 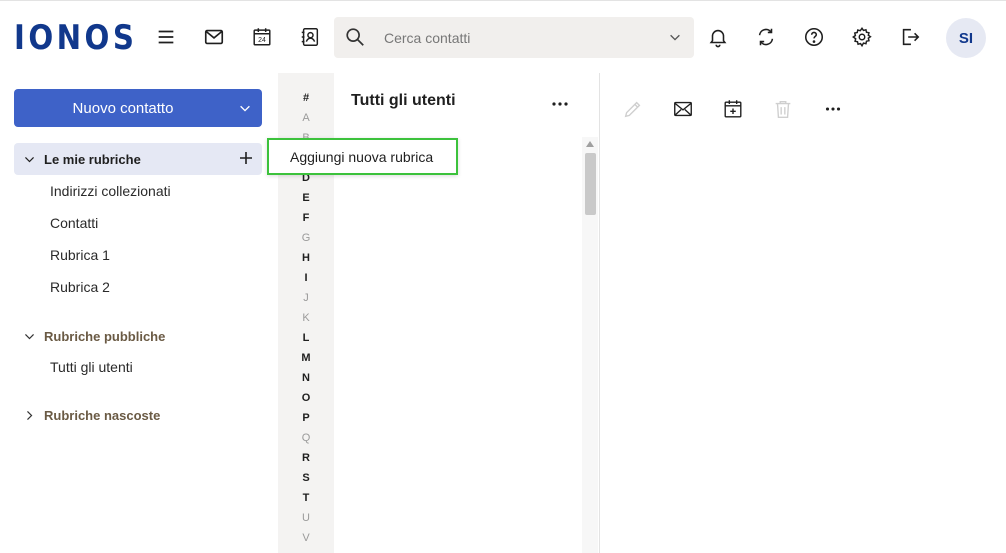 I want to click on help-icon, so click(x=814, y=37).